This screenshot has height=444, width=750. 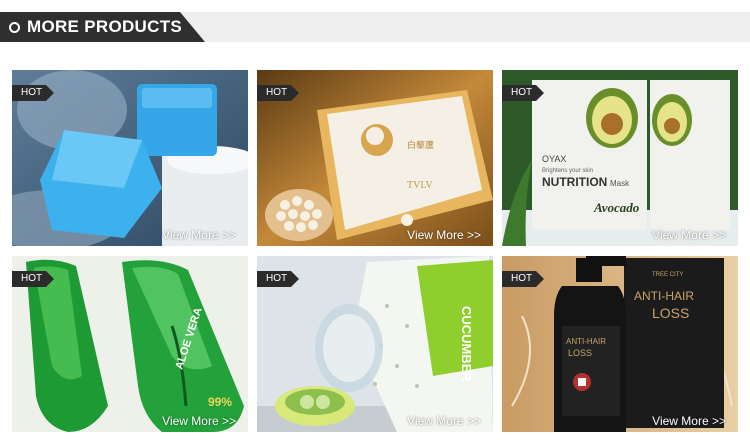 I want to click on shampoo-brand-text: TREE CITY, so click(x=667, y=275).